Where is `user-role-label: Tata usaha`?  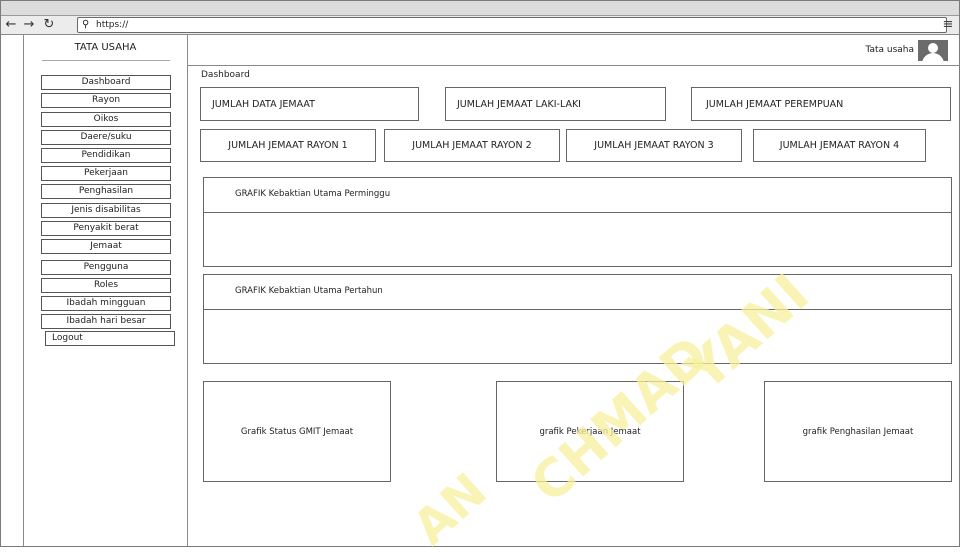 user-role-label: Tata usaha is located at coordinates (889, 50).